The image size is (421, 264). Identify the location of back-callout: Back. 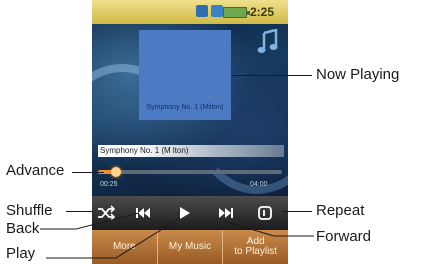
(23, 228).